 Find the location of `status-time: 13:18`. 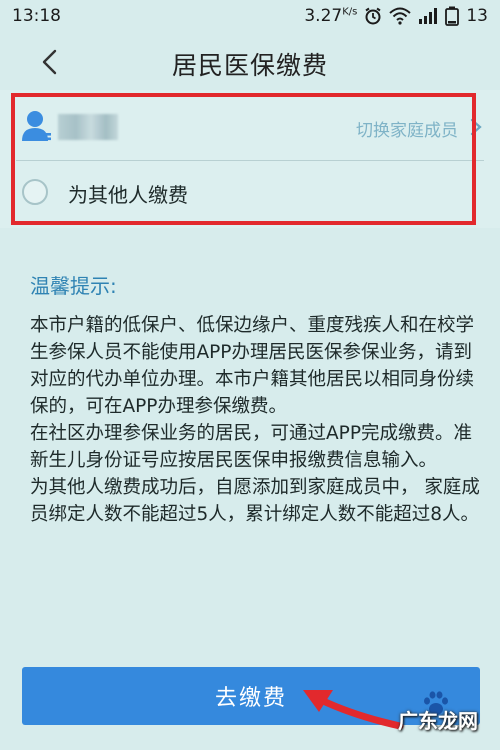

status-time: 13:18 is located at coordinates (36, 16).